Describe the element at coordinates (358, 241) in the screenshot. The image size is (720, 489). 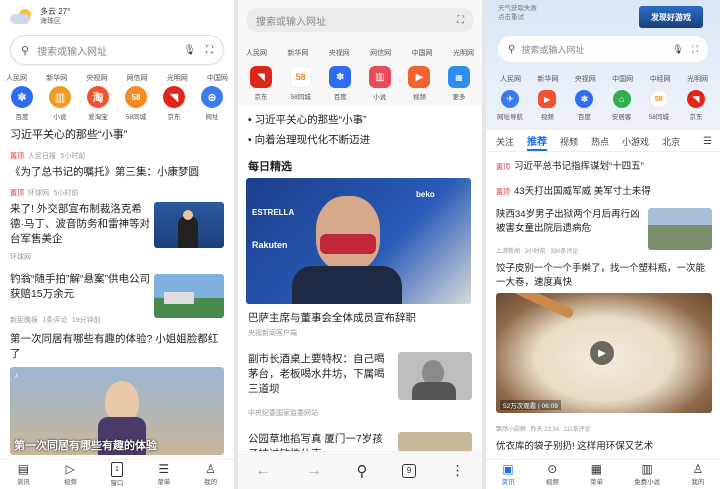
I see `feature-image: ESTRELLA Rakuten beko` at that location.